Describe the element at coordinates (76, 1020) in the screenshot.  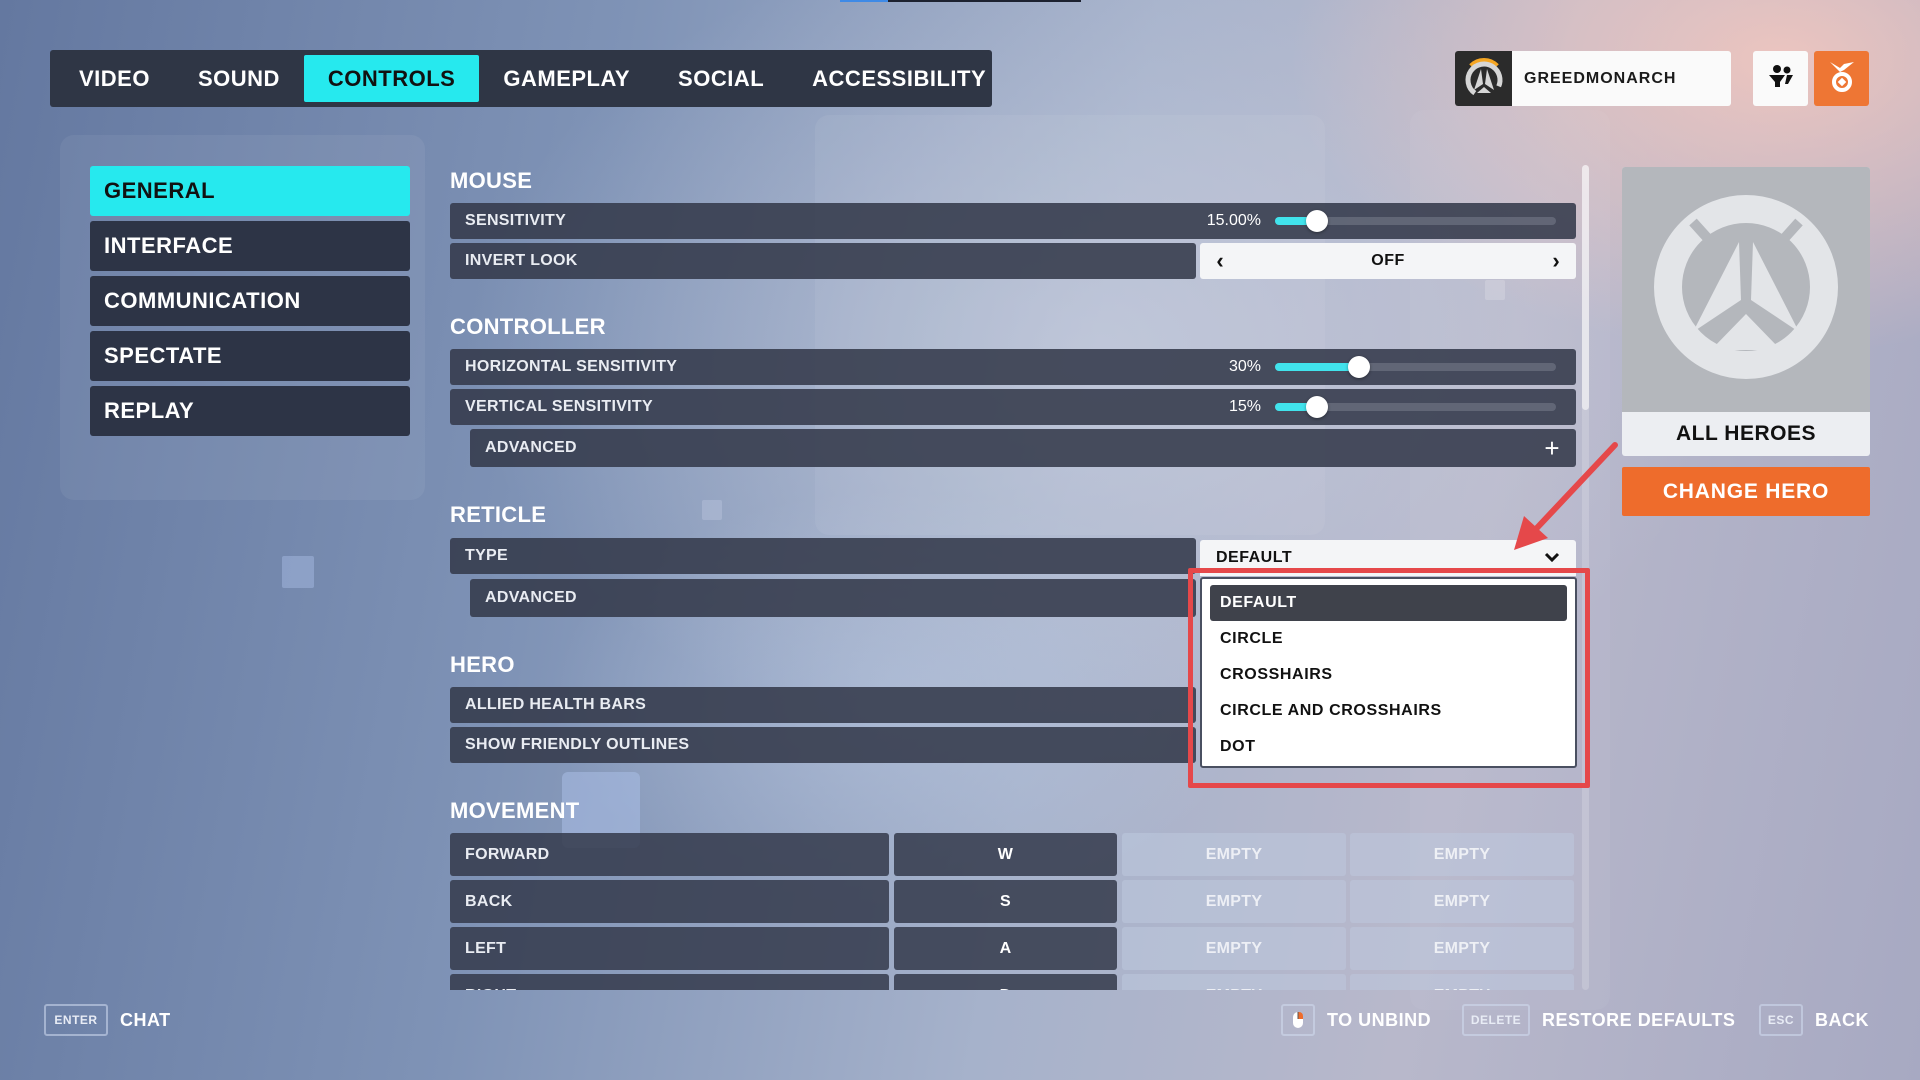
I see `keycap-enter: ENTER` at that location.